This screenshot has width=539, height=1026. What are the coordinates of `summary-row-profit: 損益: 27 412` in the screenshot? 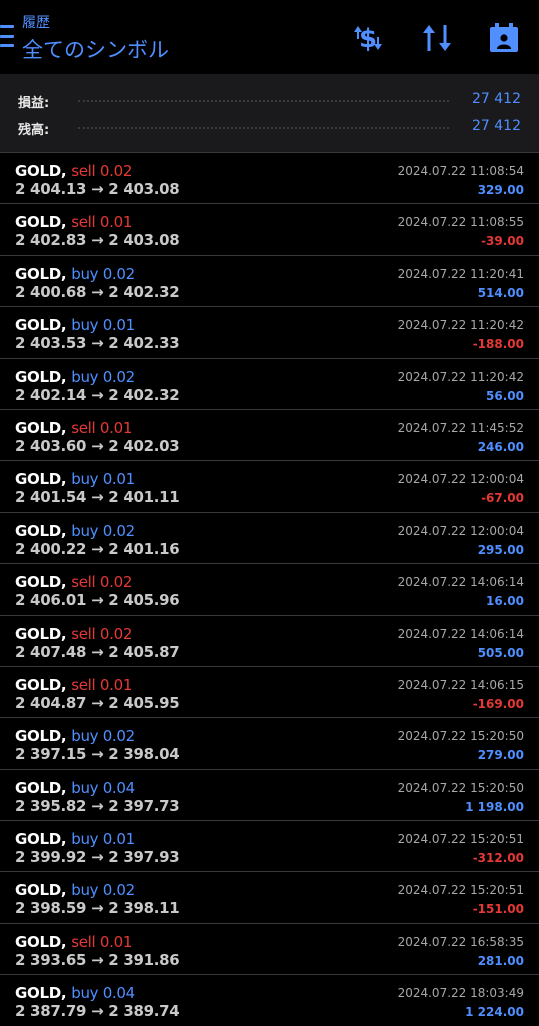 It's located at (269, 100).